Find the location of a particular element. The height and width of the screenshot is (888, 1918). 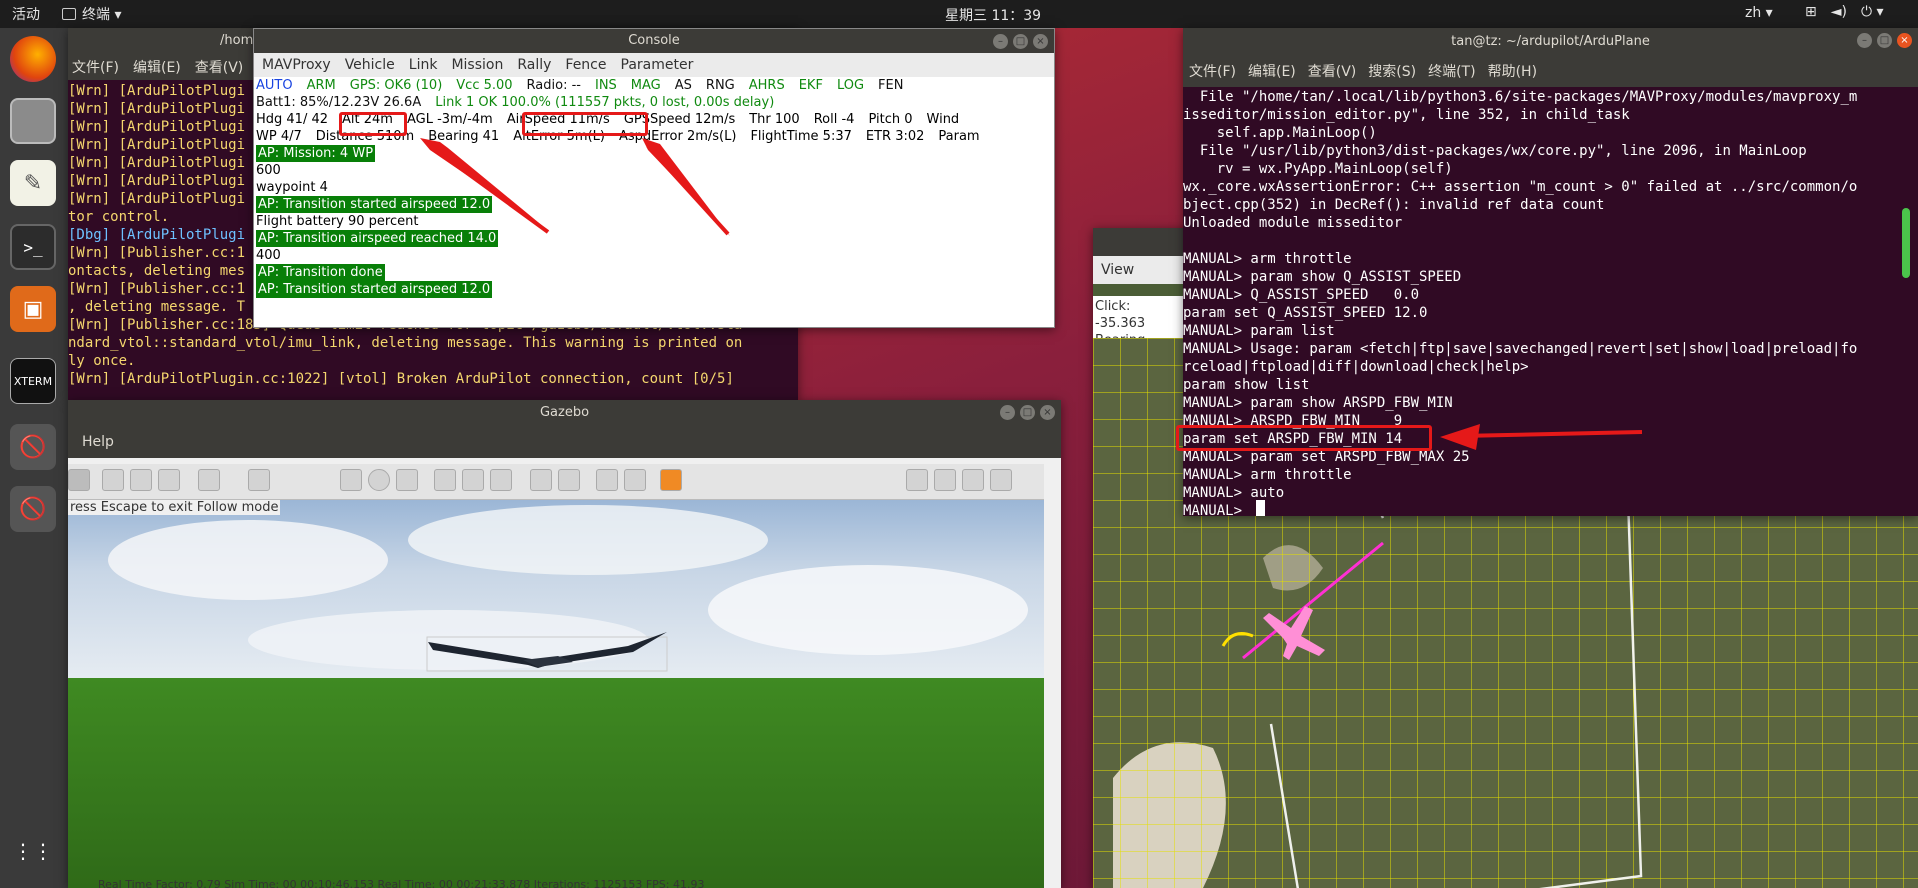

menu-help: Help is located at coordinates (98, 442).